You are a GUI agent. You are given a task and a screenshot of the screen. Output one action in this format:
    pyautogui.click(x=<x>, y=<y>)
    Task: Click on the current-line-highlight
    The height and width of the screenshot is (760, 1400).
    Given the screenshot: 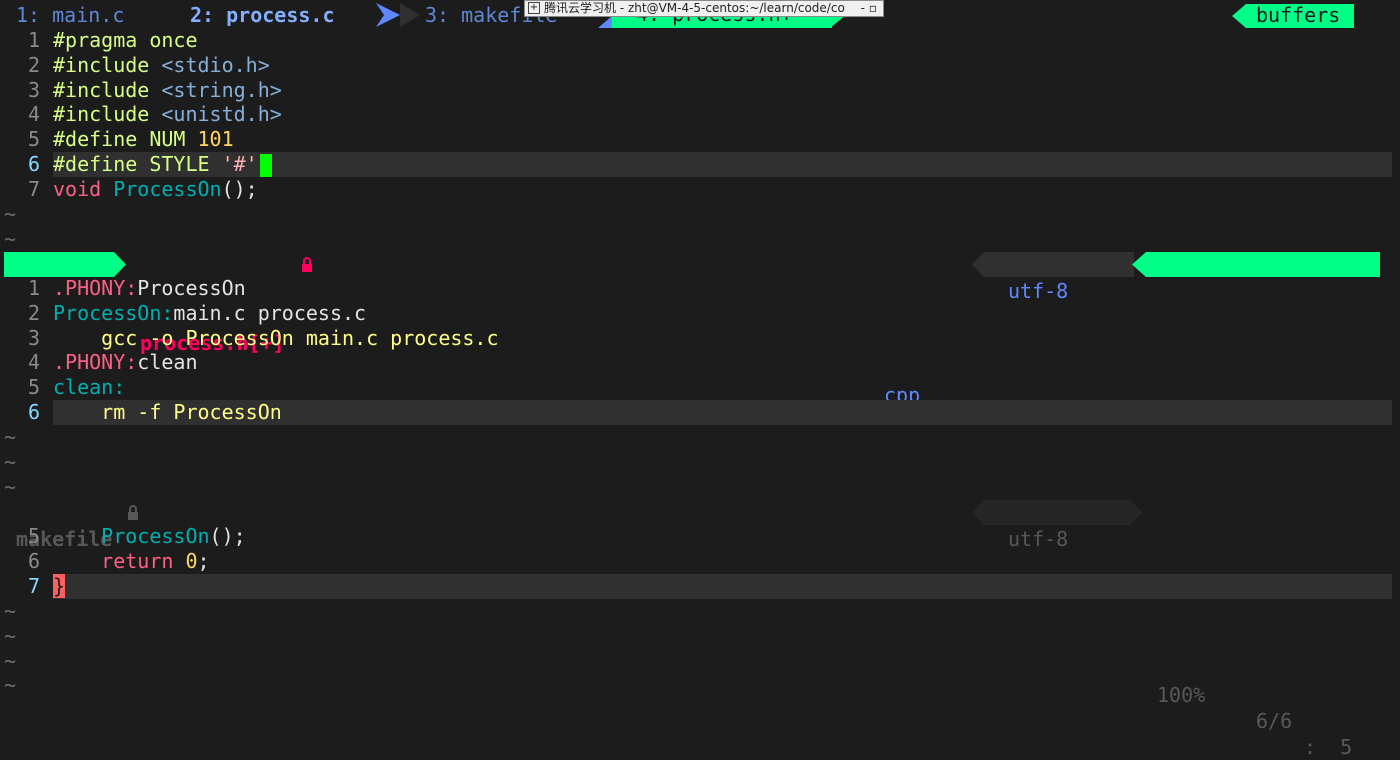 What is the action you would take?
    pyautogui.click(x=722, y=586)
    